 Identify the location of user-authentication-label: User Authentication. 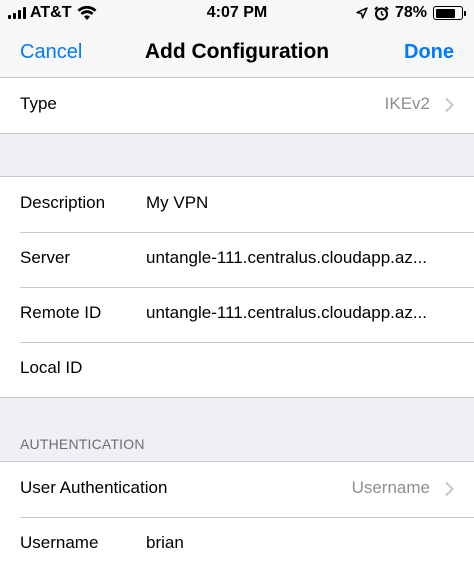
(94, 487).